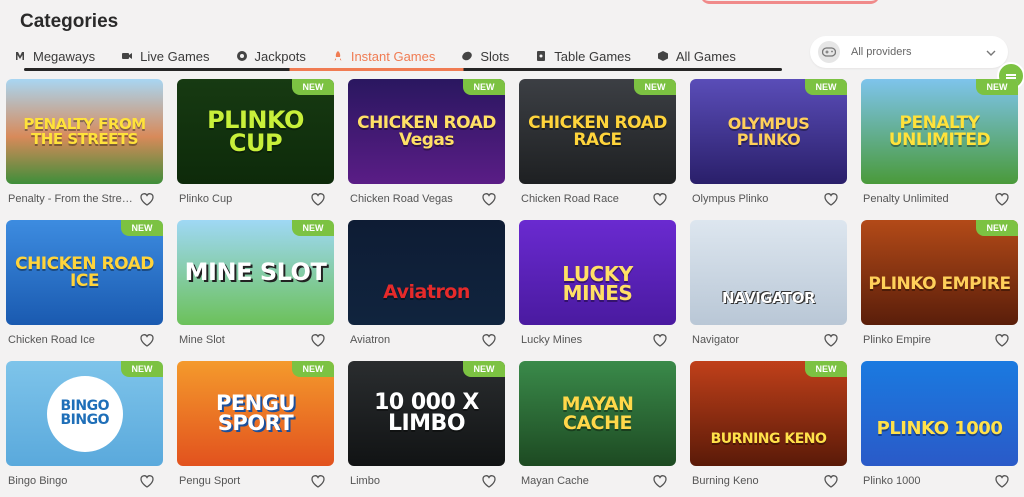 The image size is (1024, 497). I want to click on tab-live-games: Live Games, so click(165, 56).